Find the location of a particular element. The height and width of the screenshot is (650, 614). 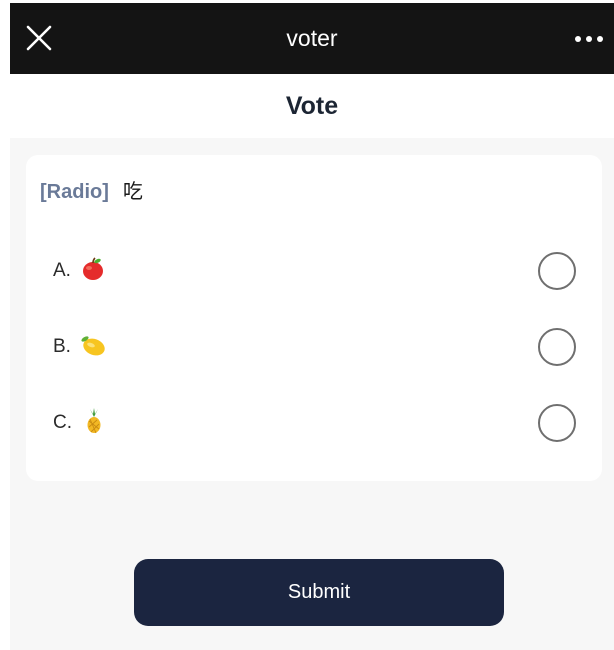

pineapple-icon is located at coordinates (94, 420).